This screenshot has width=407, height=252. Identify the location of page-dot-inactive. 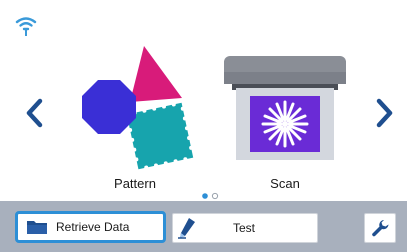
(215, 196).